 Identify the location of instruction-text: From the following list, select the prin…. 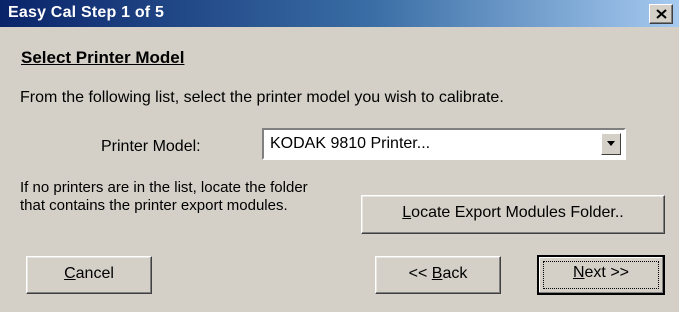
(262, 97).